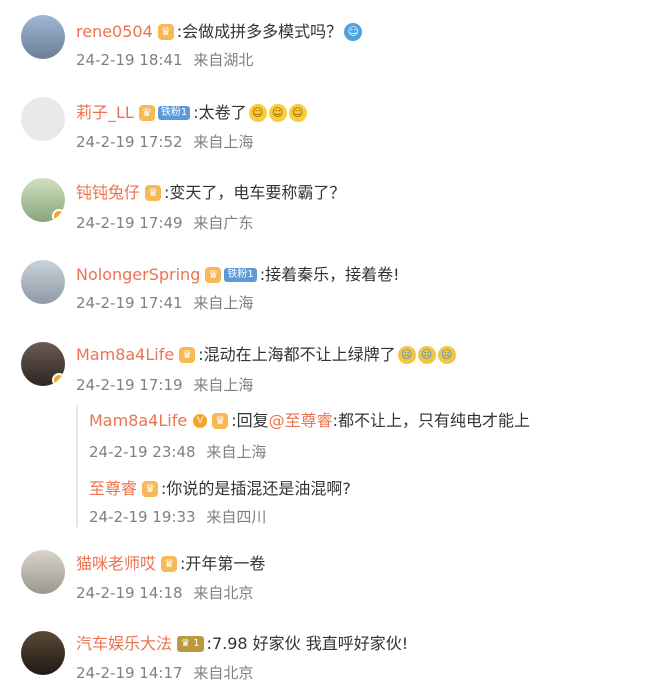 The height and width of the screenshot is (699, 660). I want to click on comment-location: 来自湖北, so click(223, 60).